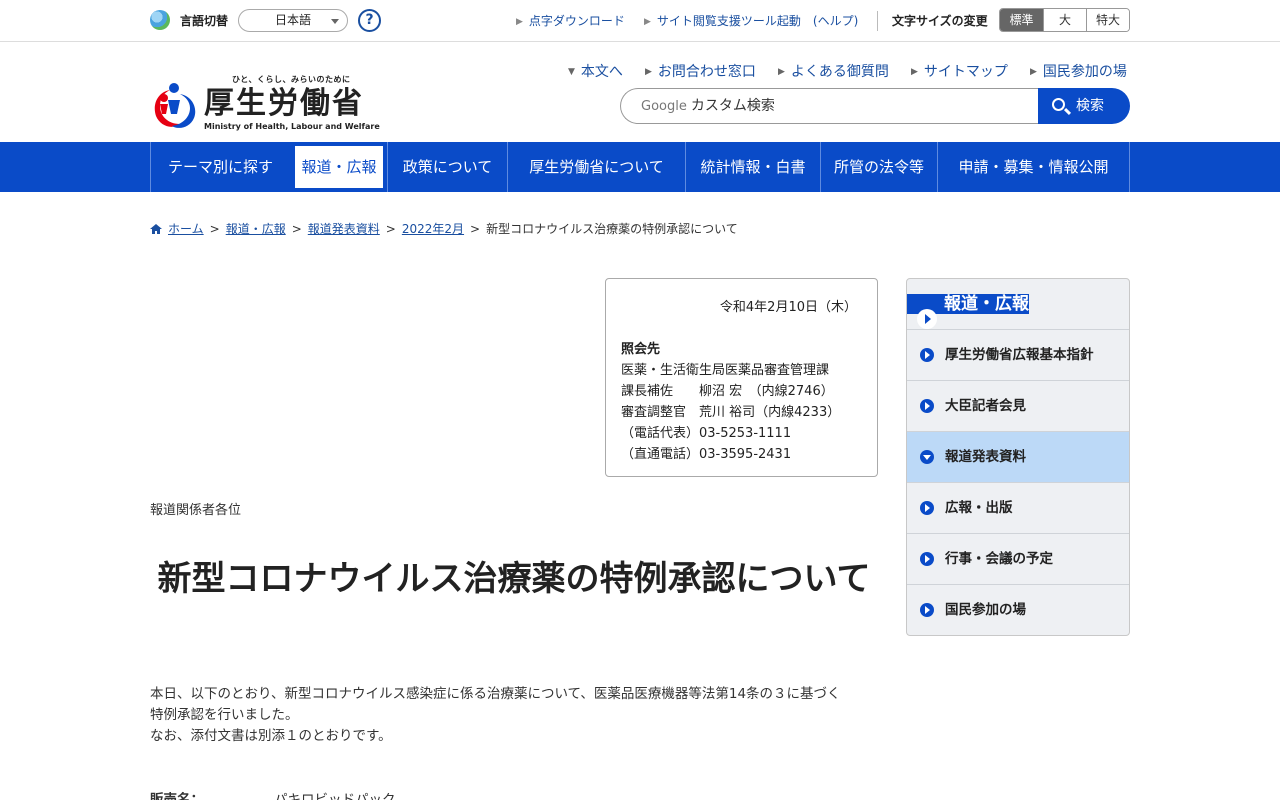 The image size is (1280, 800). What do you see at coordinates (927, 457) in the screenshot?
I see `arrow-down-circle-icon` at bounding box center [927, 457].